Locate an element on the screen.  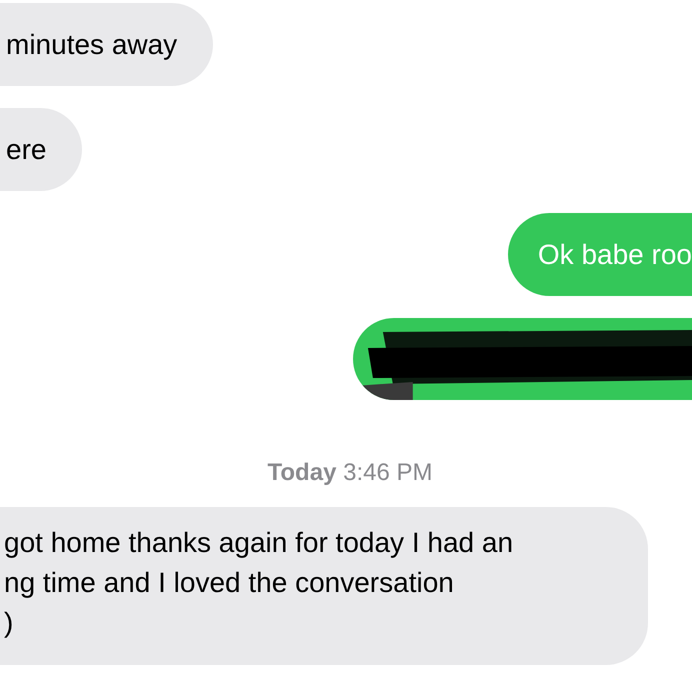
message-bubble: minutes away is located at coordinates (107, 44).